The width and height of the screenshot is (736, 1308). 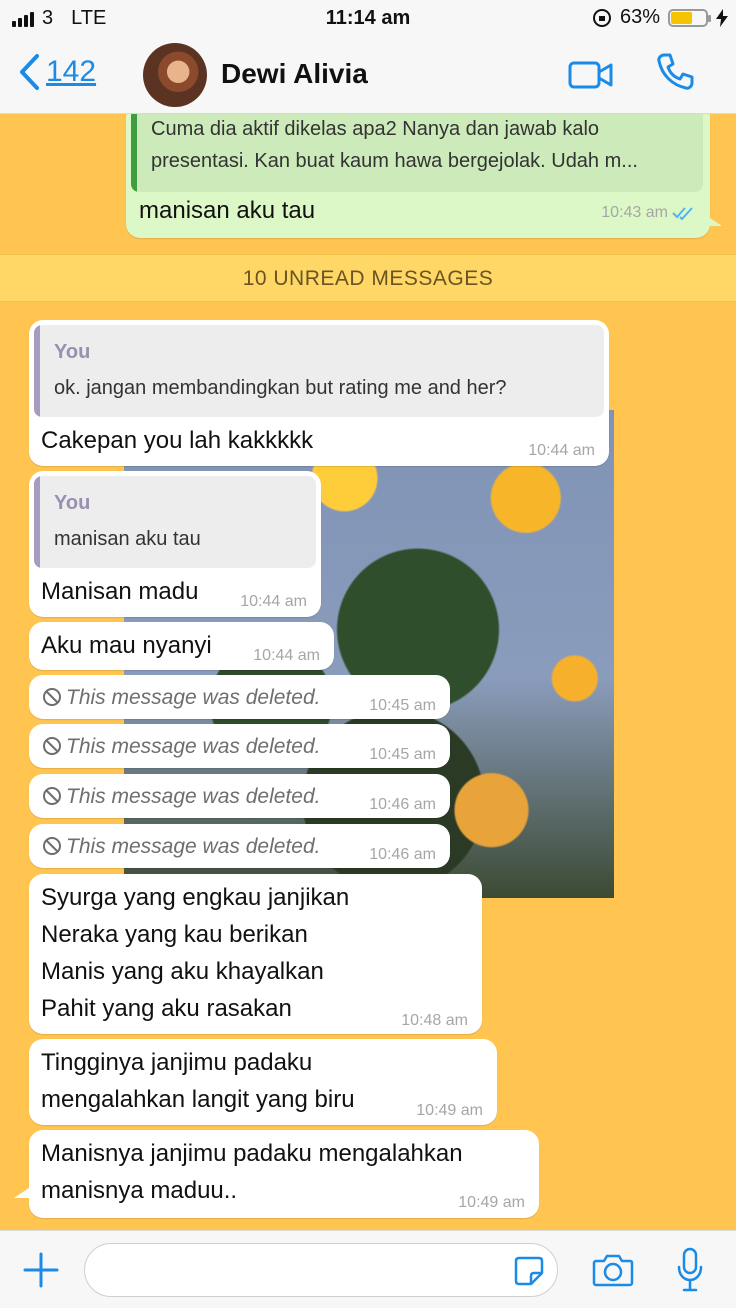 I want to click on message-text: Aku mau nyanyi, so click(x=126, y=645).